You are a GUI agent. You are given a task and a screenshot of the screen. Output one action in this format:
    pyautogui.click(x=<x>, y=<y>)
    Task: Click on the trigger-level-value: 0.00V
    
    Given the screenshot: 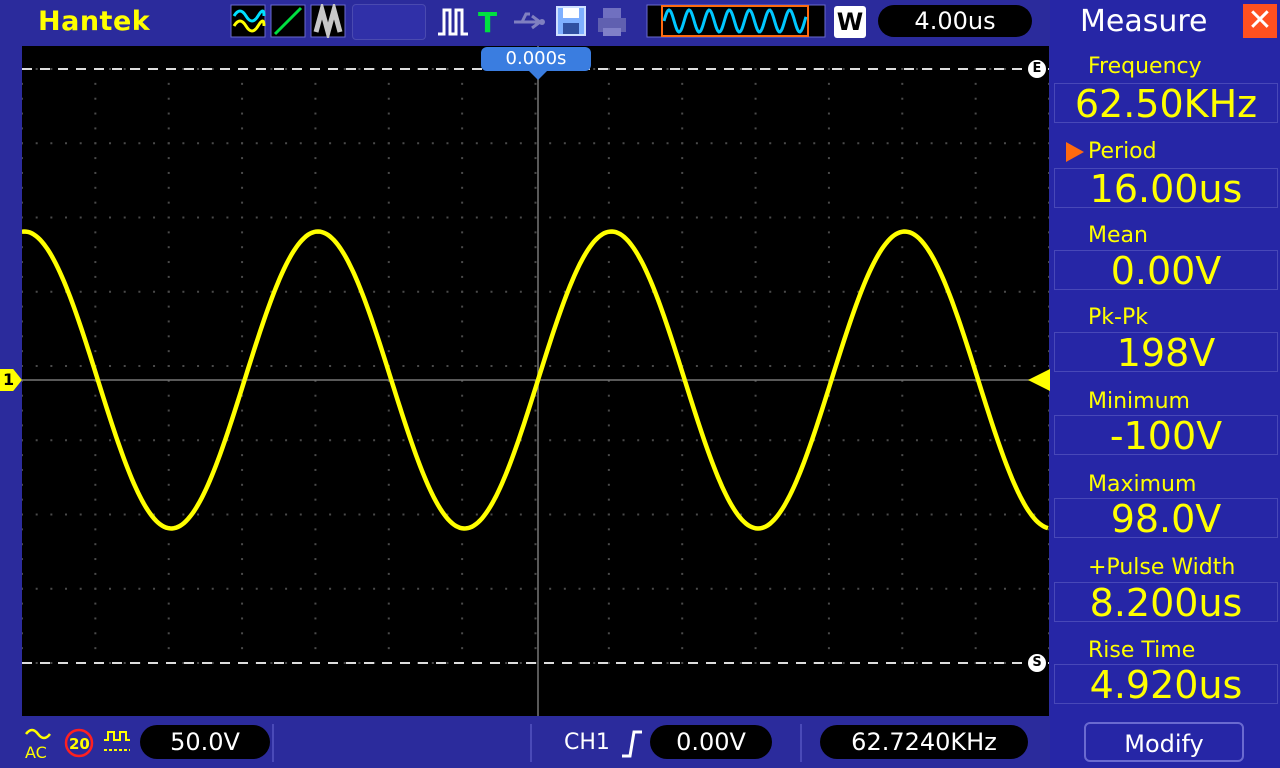 What is the action you would take?
    pyautogui.click(x=711, y=742)
    